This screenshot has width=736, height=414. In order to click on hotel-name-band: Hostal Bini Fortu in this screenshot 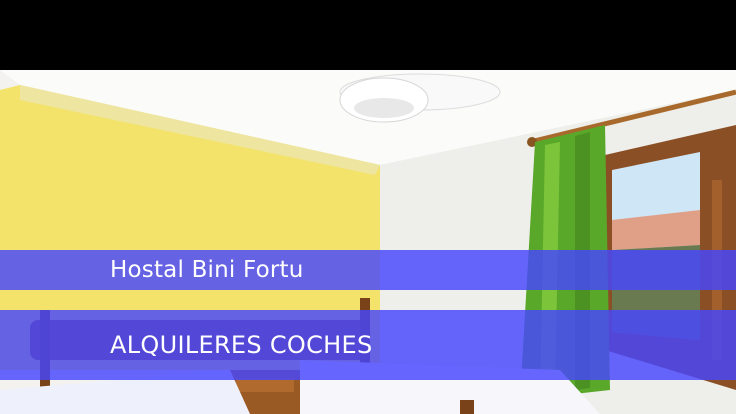, I will do `click(368, 270)`.